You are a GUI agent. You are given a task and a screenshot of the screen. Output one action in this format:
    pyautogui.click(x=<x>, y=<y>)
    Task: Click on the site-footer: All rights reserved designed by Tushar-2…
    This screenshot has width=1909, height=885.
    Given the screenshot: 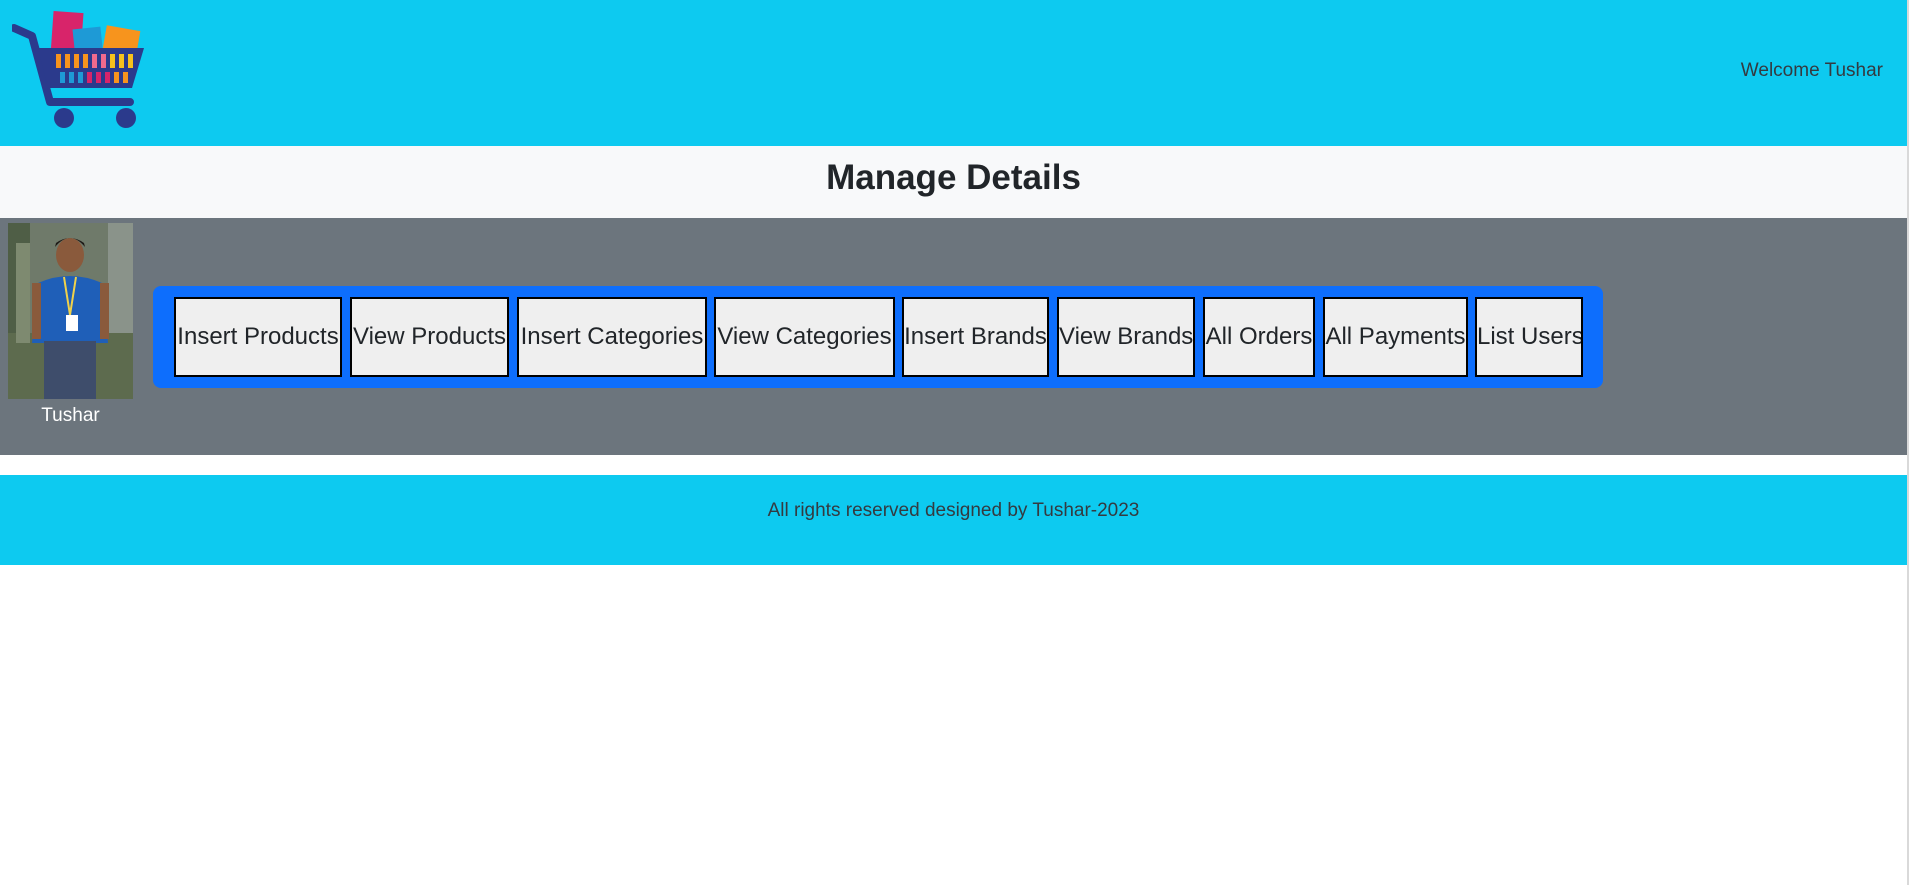 What is the action you would take?
    pyautogui.click(x=953, y=520)
    